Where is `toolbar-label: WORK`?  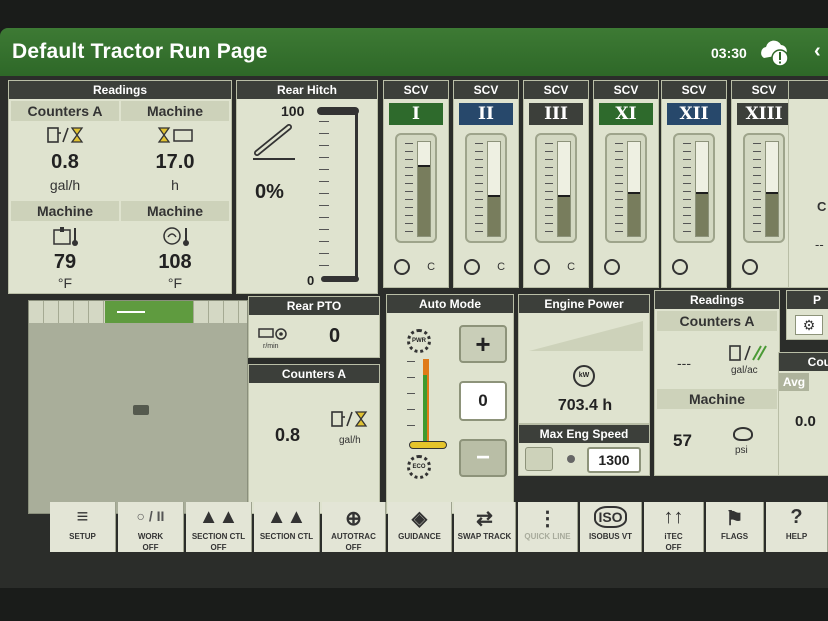
toolbar-label: WORK is located at coordinates (150, 536).